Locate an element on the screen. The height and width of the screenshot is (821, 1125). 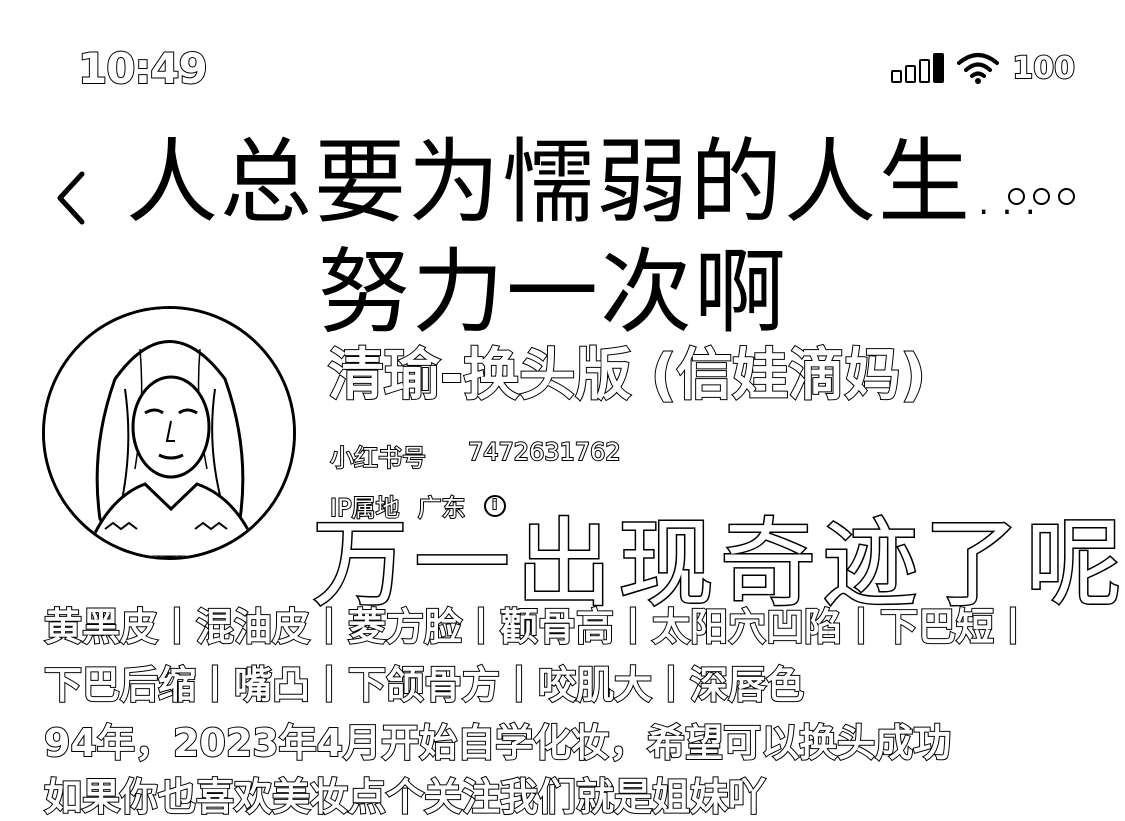
profile-id-label: 小红书号 is located at coordinates (378, 458).